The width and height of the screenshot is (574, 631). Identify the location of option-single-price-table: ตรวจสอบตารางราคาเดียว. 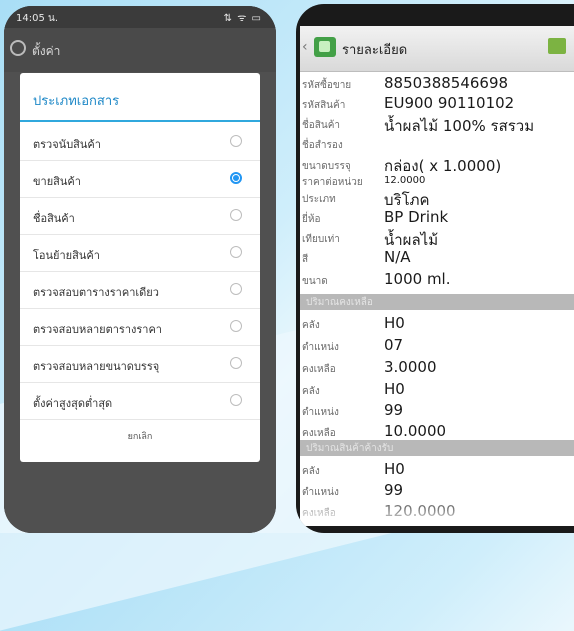
(140, 290).